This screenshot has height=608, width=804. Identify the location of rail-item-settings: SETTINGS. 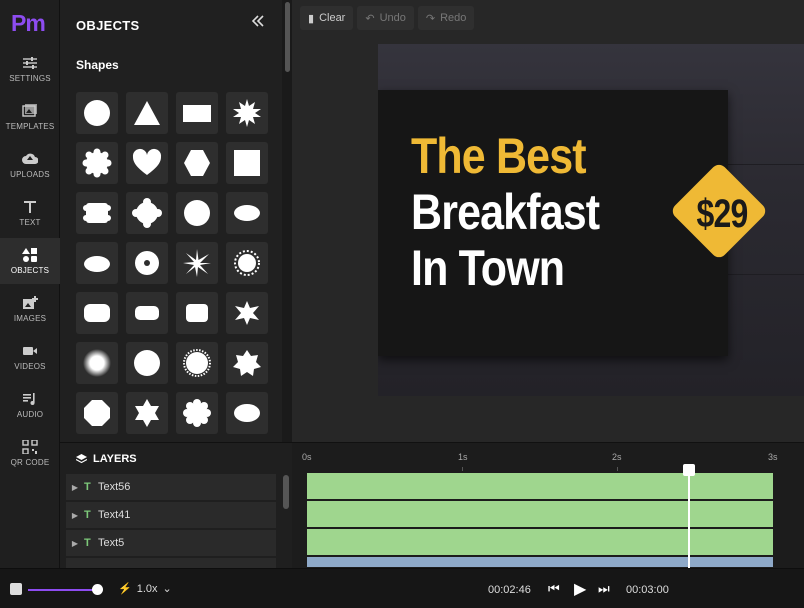
(30, 69).